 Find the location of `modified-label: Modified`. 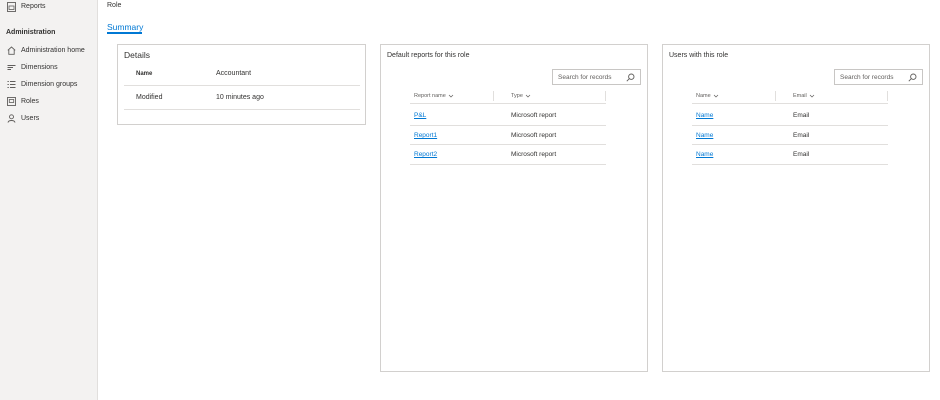

modified-label: Modified is located at coordinates (149, 97).